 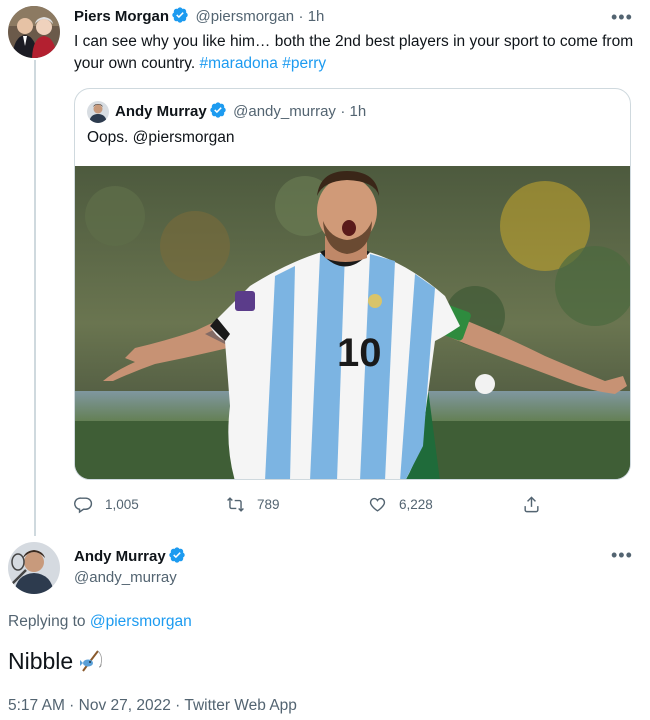 I want to click on quoted-author-name: Andy Murray, so click(x=161, y=111).